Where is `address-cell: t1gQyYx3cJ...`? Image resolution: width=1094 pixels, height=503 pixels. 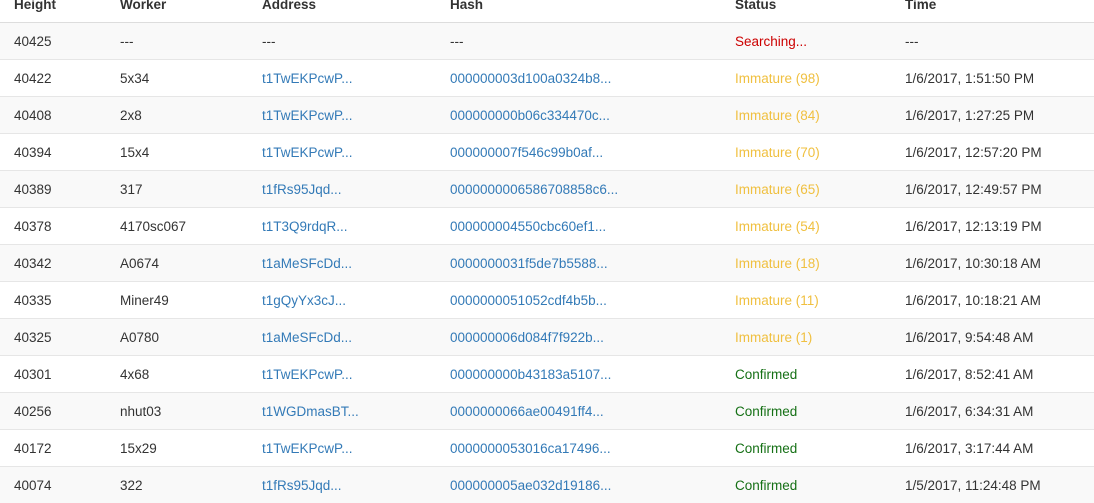
address-cell: t1gQyYx3cJ... is located at coordinates (342, 300).